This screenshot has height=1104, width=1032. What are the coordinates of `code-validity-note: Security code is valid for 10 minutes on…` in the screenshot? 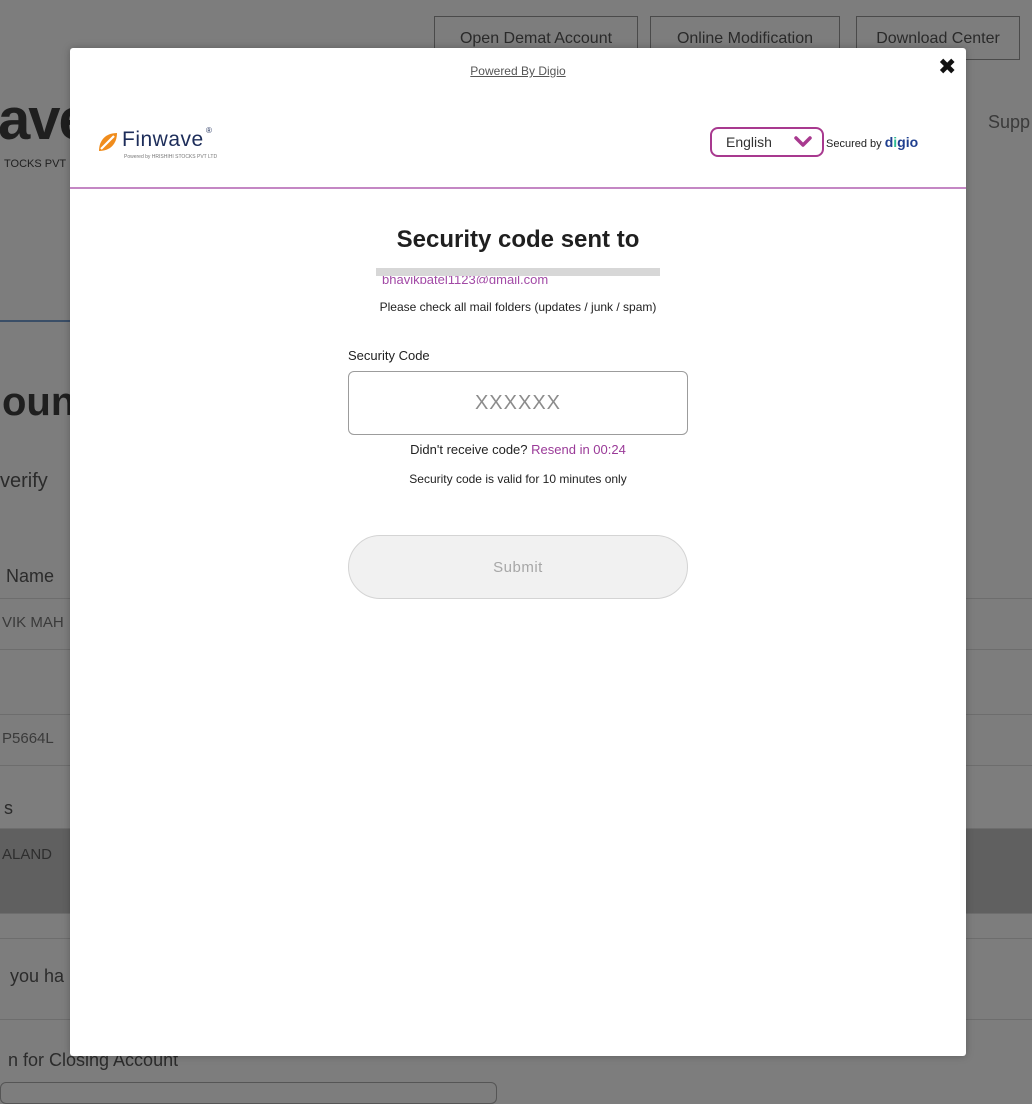 It's located at (518, 479).